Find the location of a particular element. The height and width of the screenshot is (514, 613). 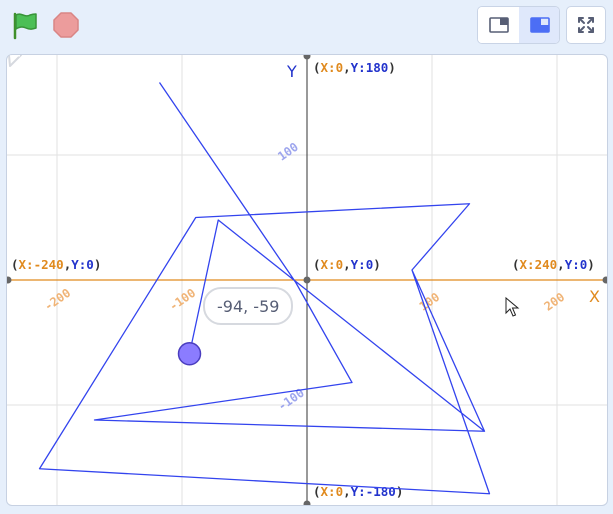

fullscreen-button is located at coordinates (586, 25).